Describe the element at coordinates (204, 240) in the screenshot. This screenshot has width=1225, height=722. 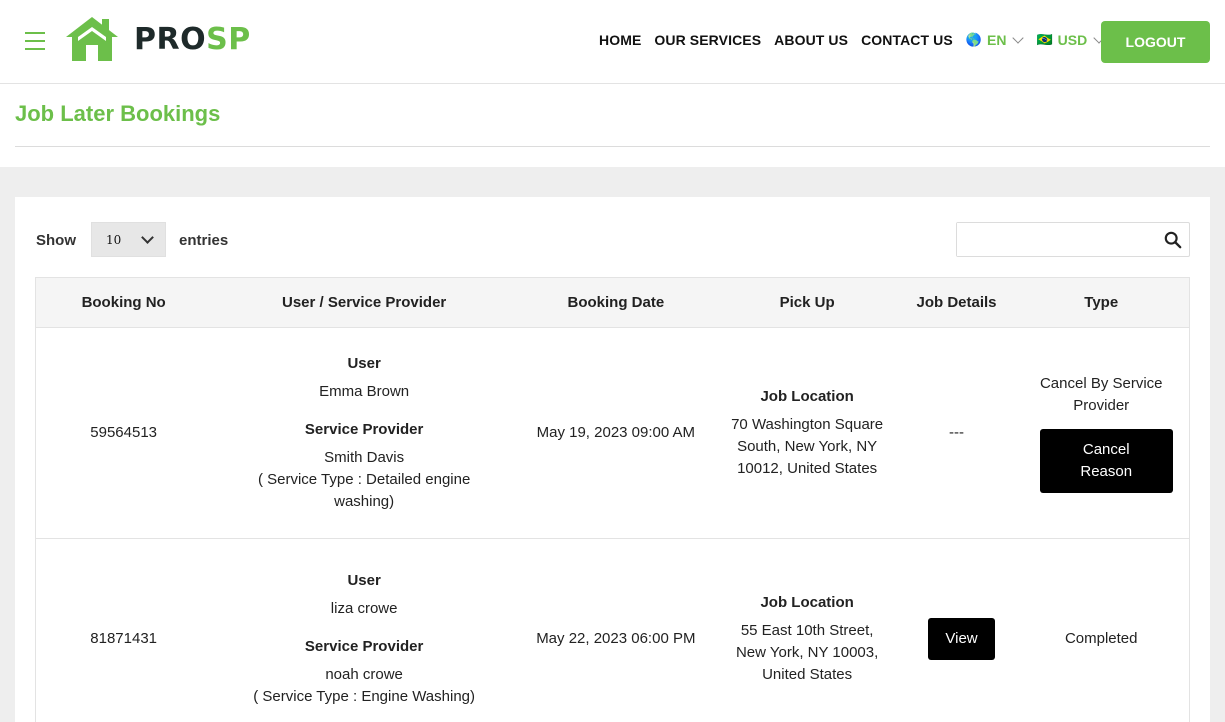
I see `entries-label: entries` at that location.